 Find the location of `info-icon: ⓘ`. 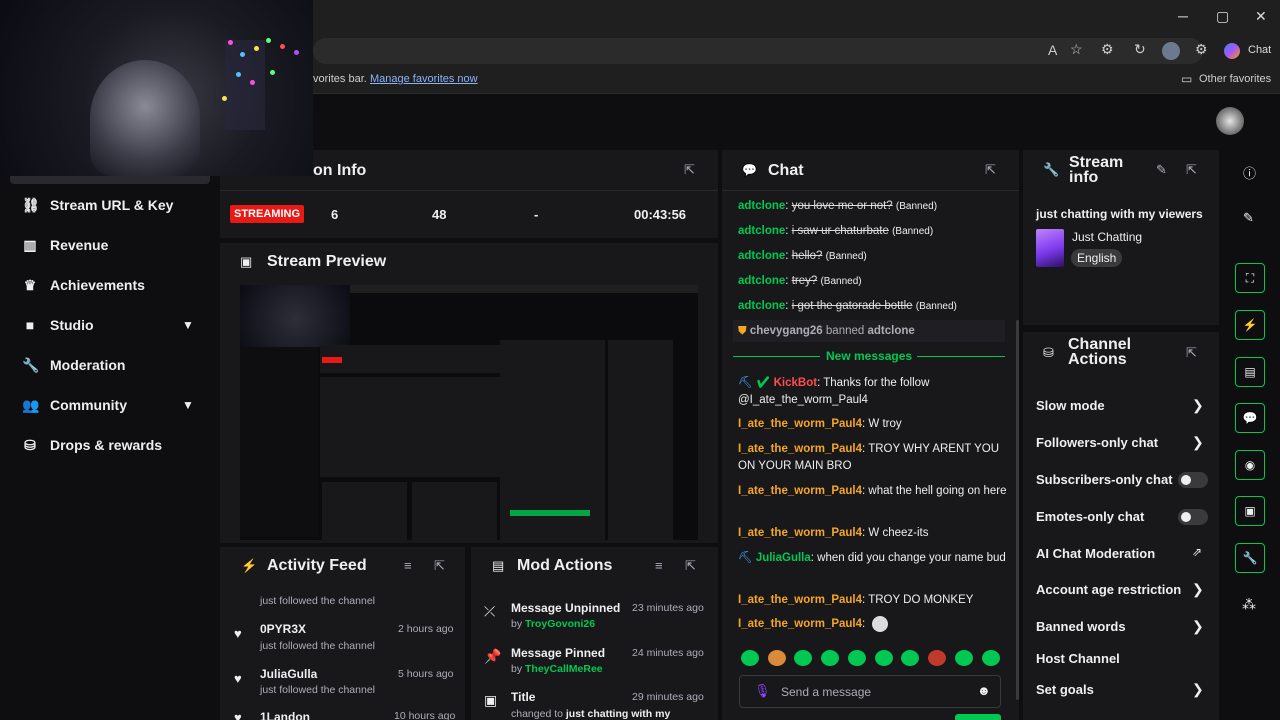

info-icon: ⓘ is located at coordinates (1249, 172).